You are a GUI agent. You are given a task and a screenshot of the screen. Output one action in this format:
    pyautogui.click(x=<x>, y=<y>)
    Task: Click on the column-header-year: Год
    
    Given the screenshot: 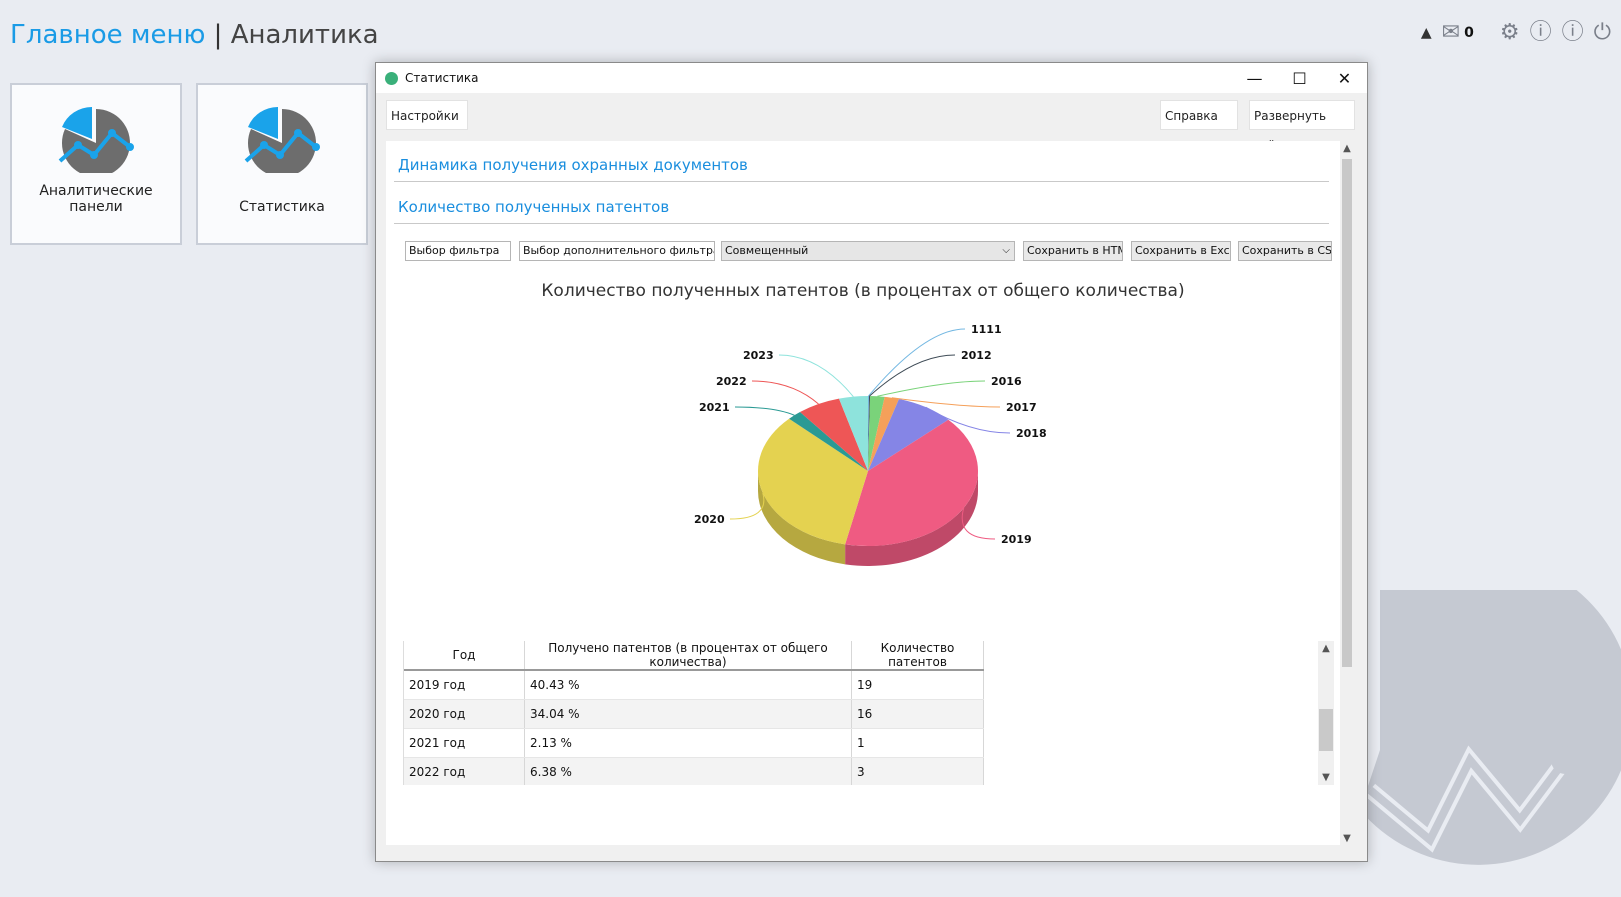 What is the action you would take?
    pyautogui.click(x=464, y=656)
    